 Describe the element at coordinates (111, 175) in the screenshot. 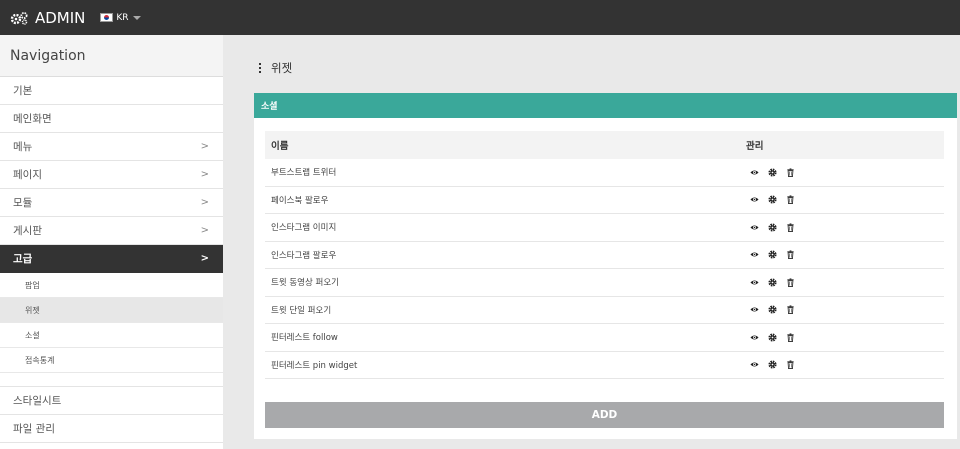

I see `sidebar-item-page: 페이지 >` at that location.